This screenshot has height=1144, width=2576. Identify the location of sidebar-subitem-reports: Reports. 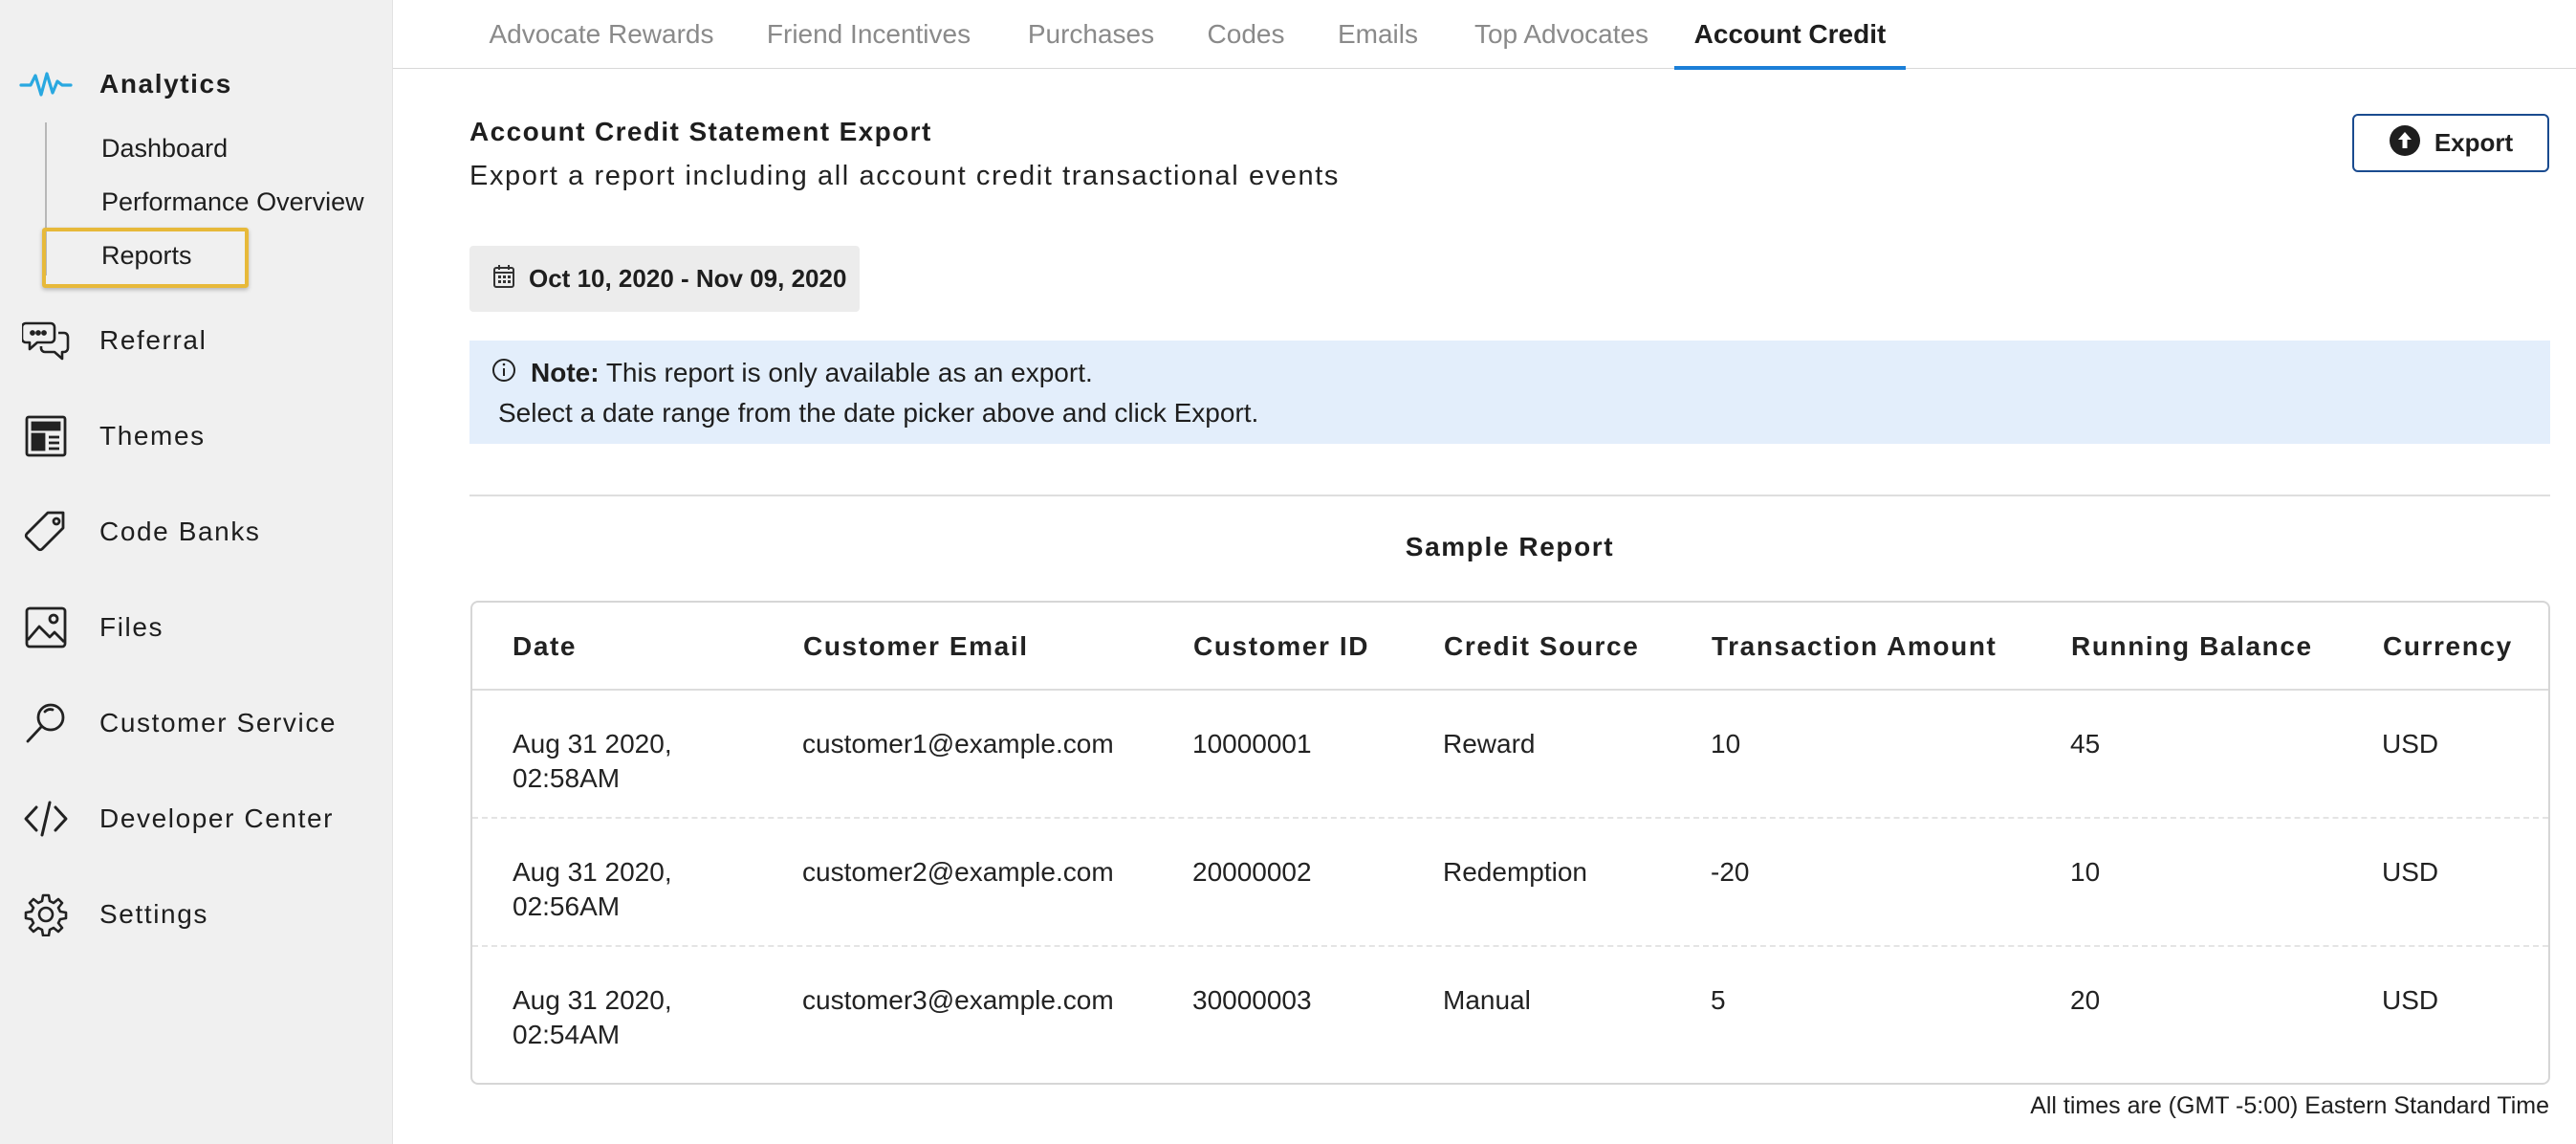
(146, 256).